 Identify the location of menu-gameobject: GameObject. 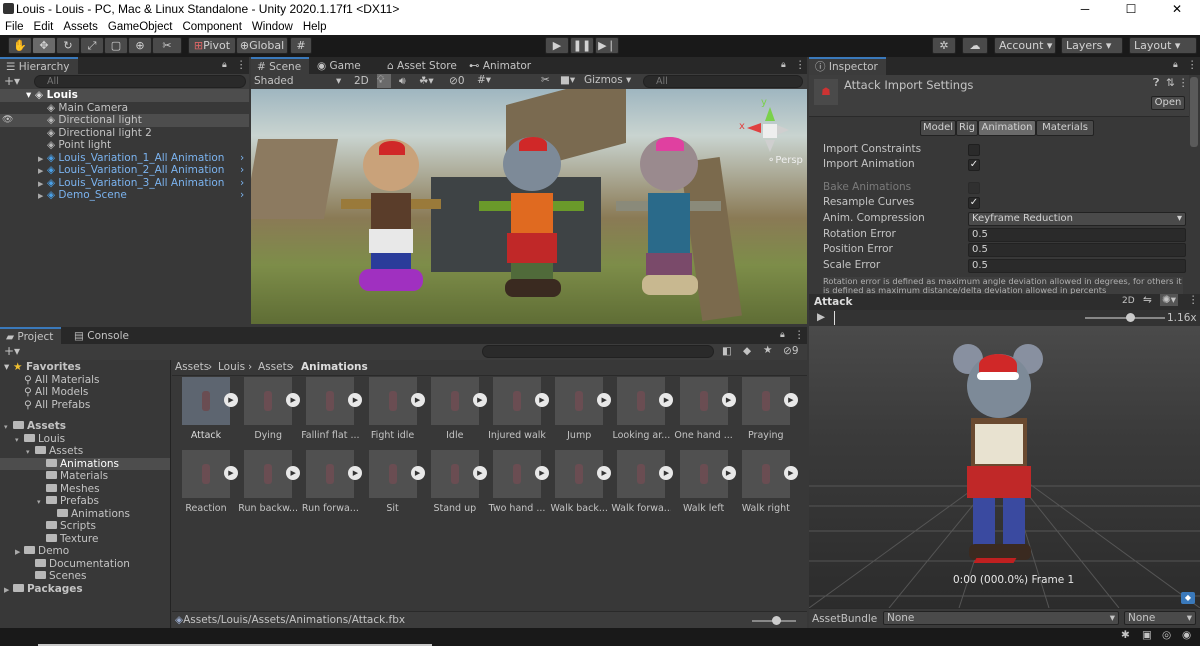
(140, 27).